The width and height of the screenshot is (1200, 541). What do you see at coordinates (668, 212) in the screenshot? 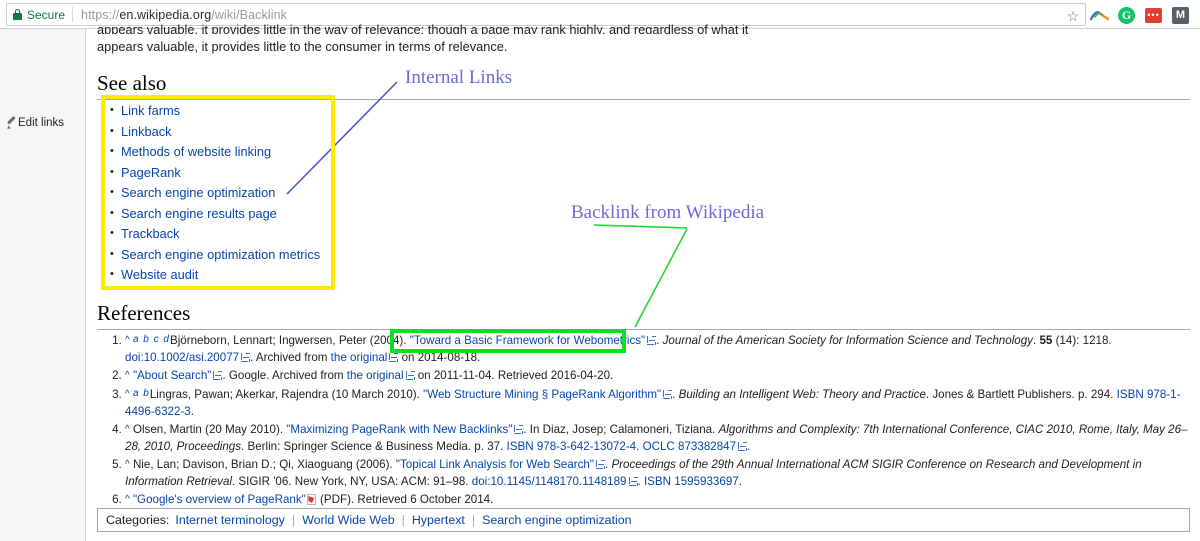
I see `annotation-backlink-from-wikipedia: Backlink from Wikipedia` at bounding box center [668, 212].